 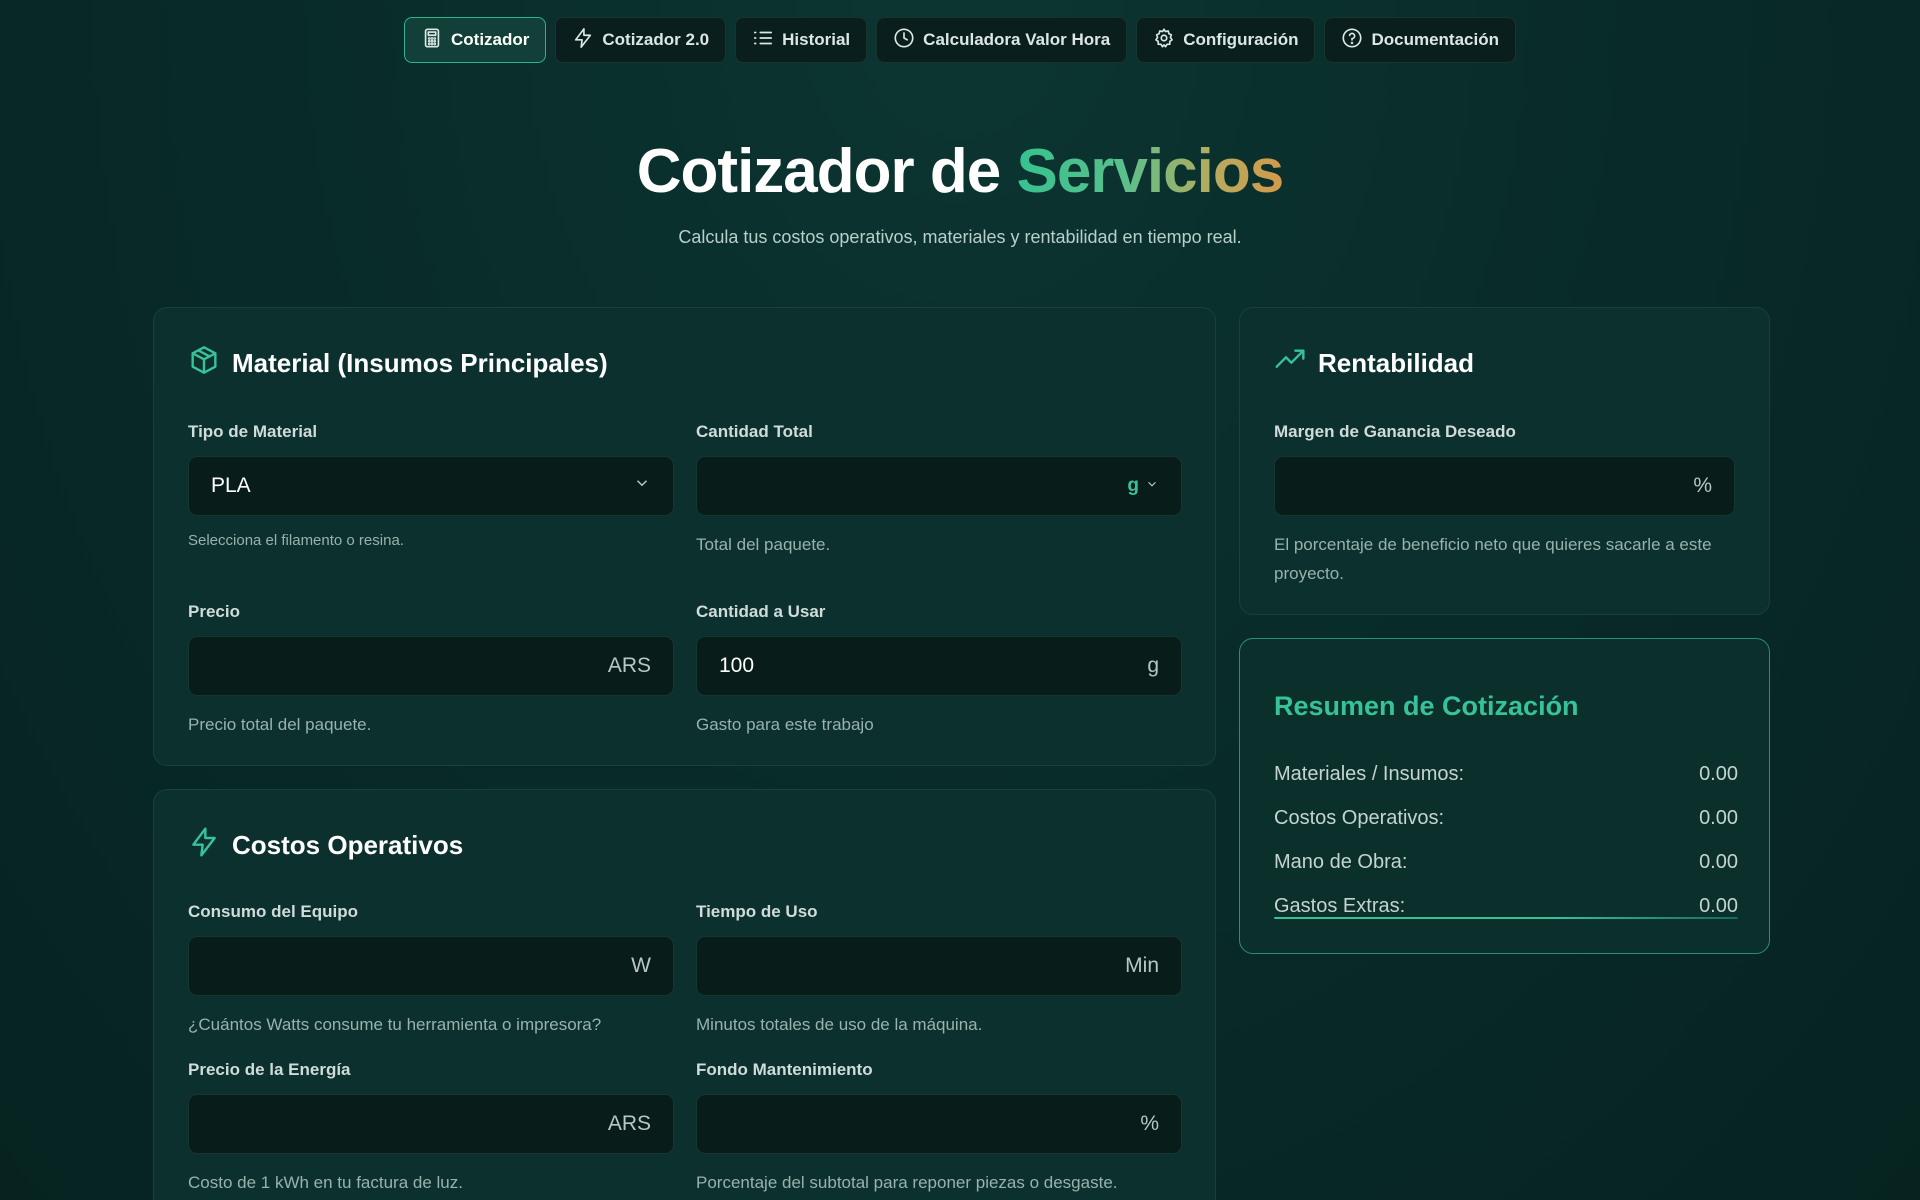 I want to click on tipo-material-value: PLA, so click(x=231, y=485).